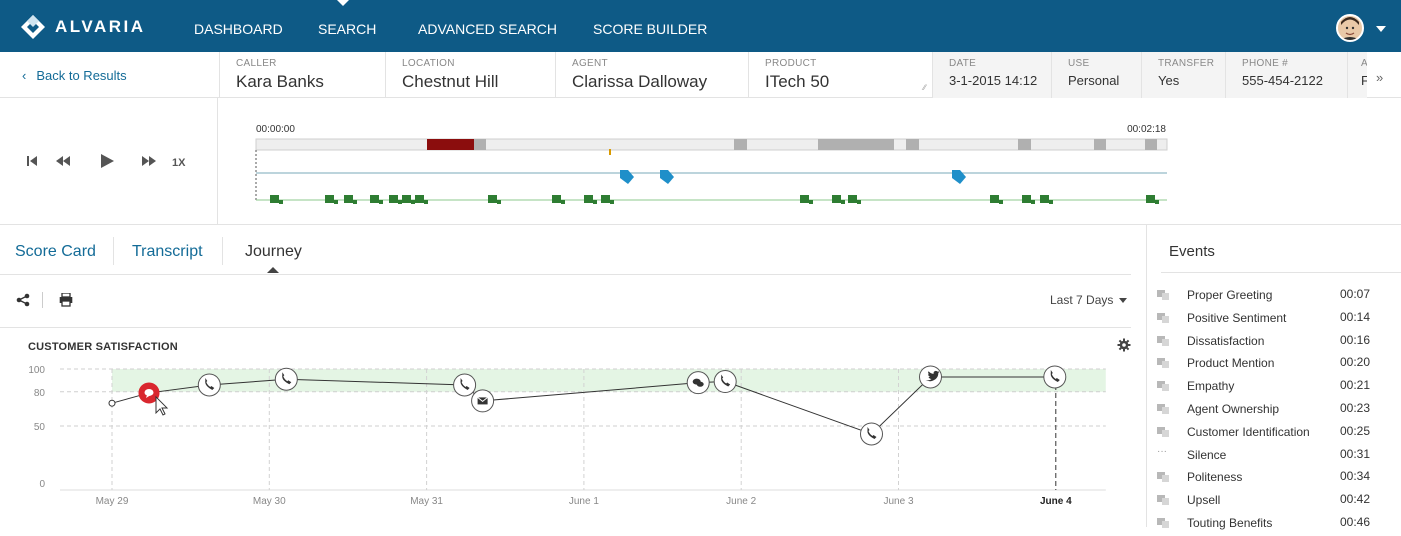  I want to click on expand-chevrons-icon: », so click(1379, 77).